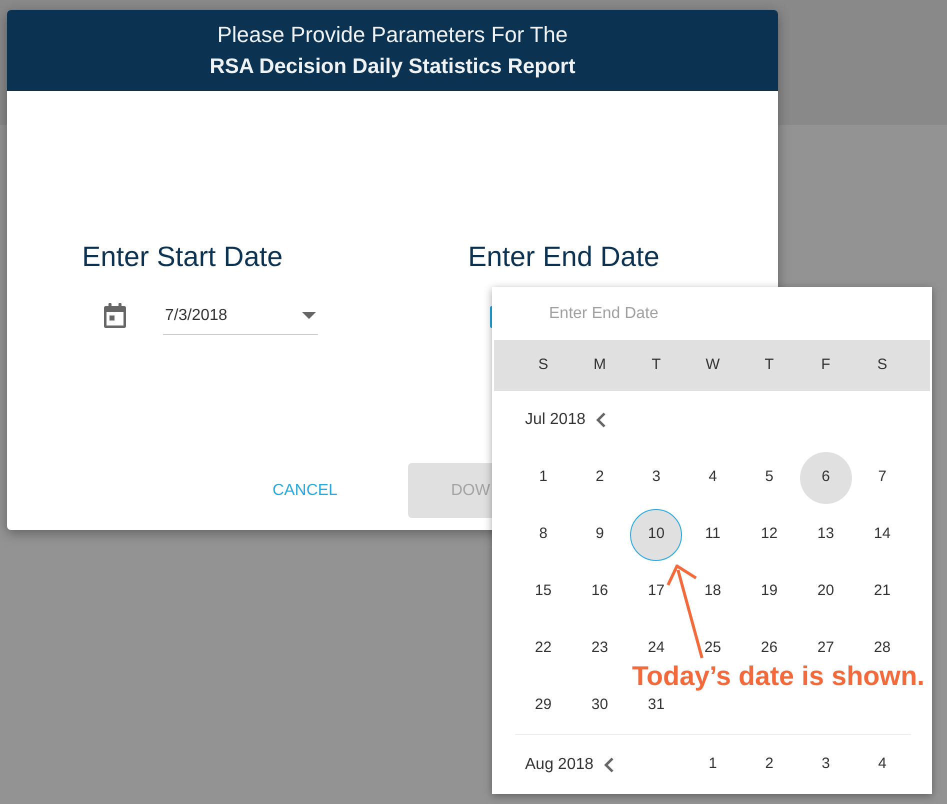 The width and height of the screenshot is (947, 804). What do you see at coordinates (240, 316) in the screenshot?
I see `date-input-field: 7/3/2018` at bounding box center [240, 316].